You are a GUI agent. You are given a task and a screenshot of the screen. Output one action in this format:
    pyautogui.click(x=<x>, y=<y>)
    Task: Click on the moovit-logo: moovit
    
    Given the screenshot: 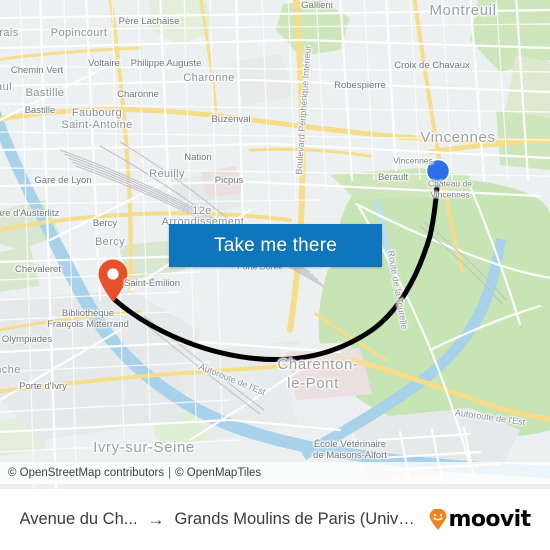 What is the action you would take?
    pyautogui.click(x=480, y=519)
    